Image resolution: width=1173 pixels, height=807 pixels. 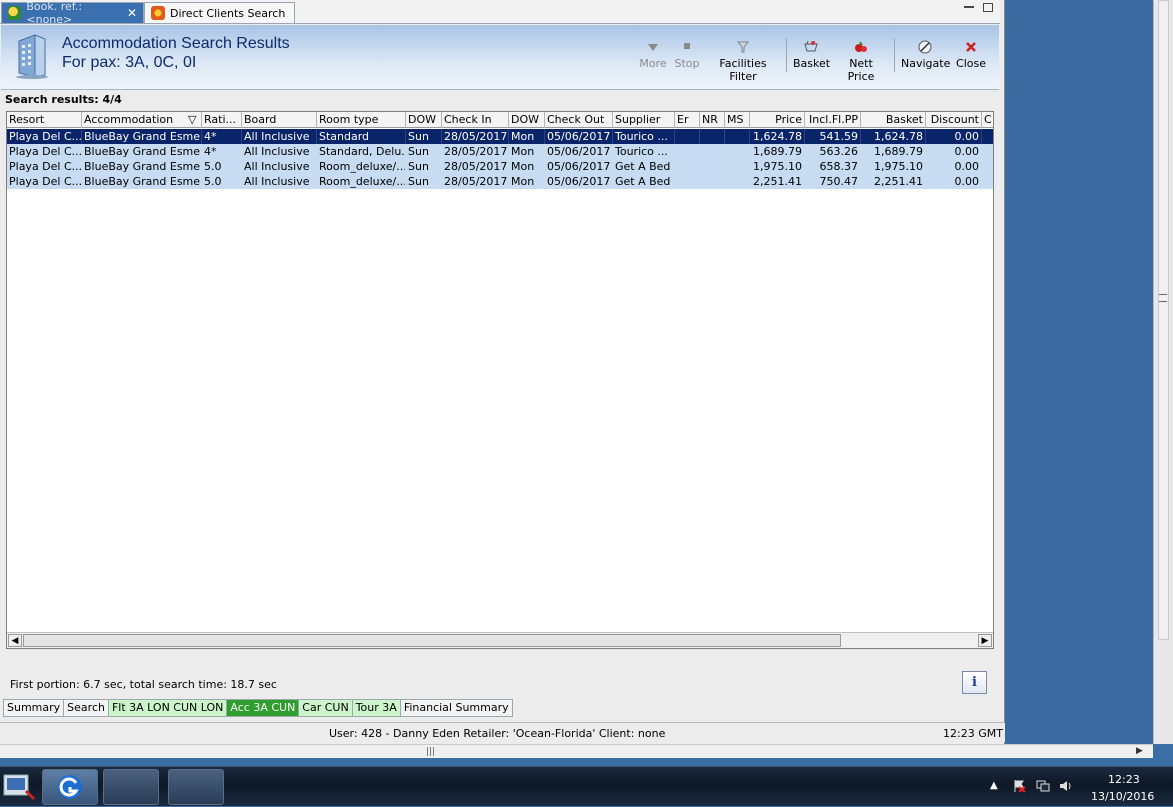 I want to click on splitter-grip, so click(x=1163, y=298).